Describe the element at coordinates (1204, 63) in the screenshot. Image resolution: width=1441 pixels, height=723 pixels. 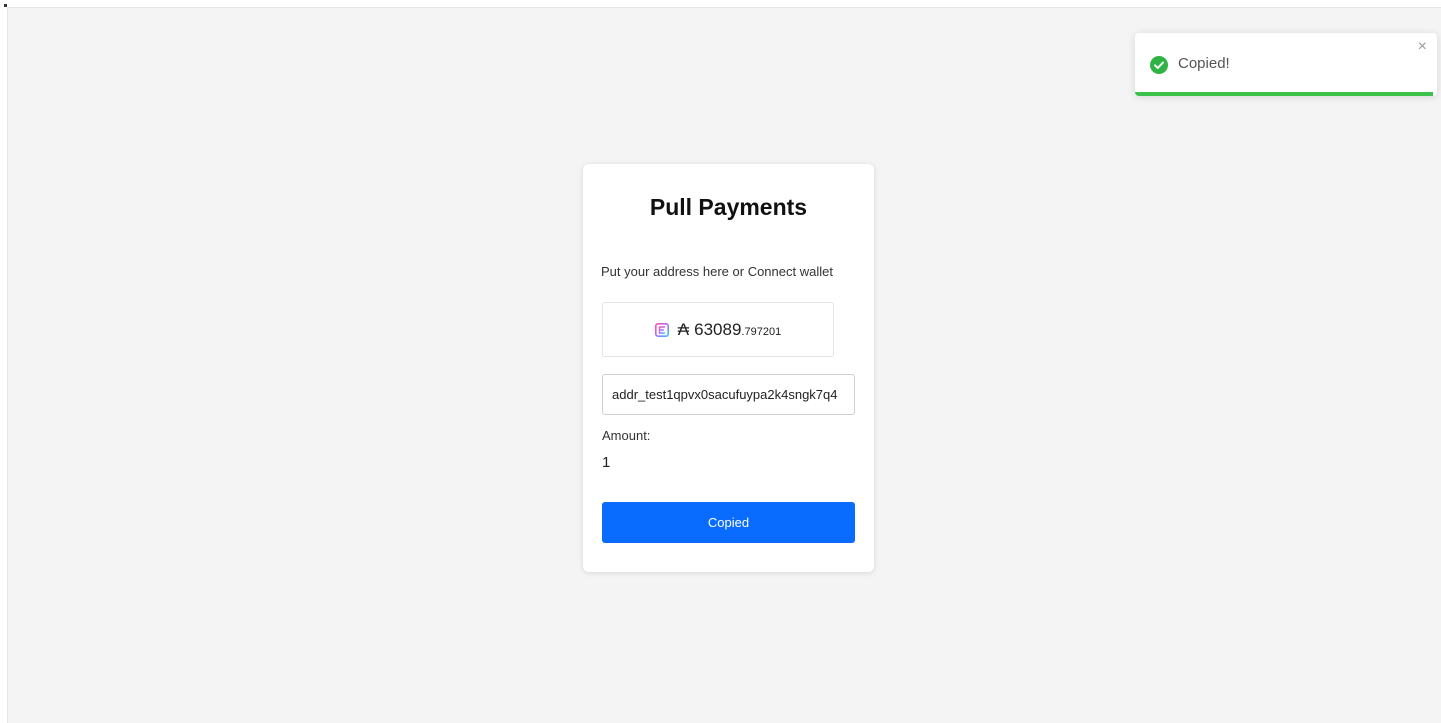
I see `toast-message: Copied!` at that location.